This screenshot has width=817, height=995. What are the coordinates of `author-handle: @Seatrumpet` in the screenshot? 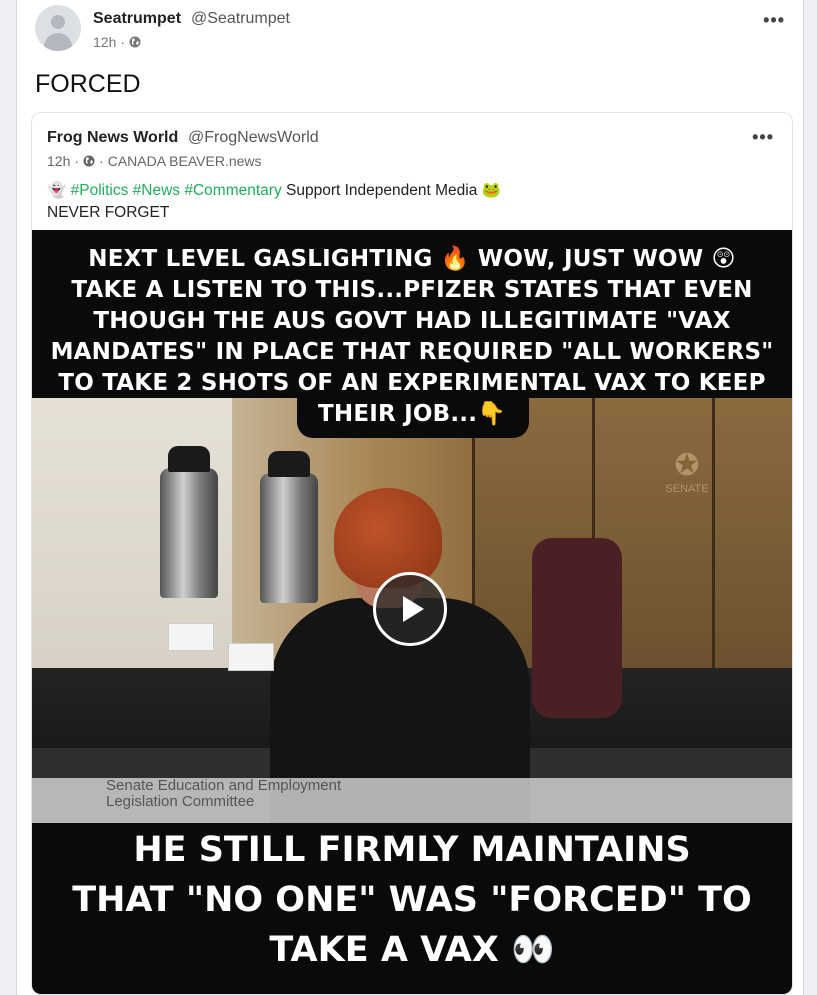 It's located at (240, 19).